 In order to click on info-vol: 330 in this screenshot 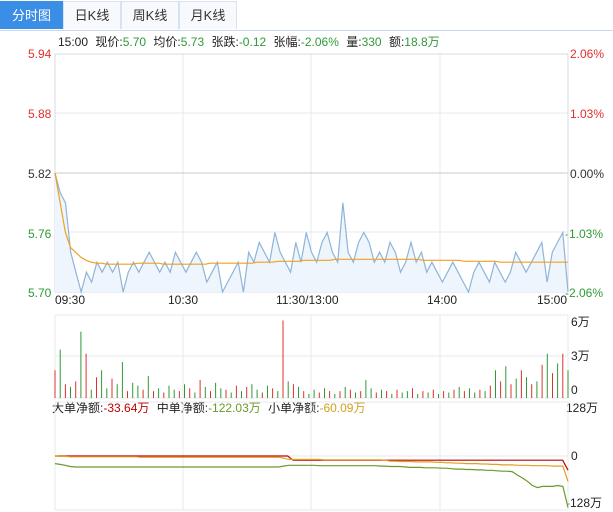, I will do `click(372, 42)`.